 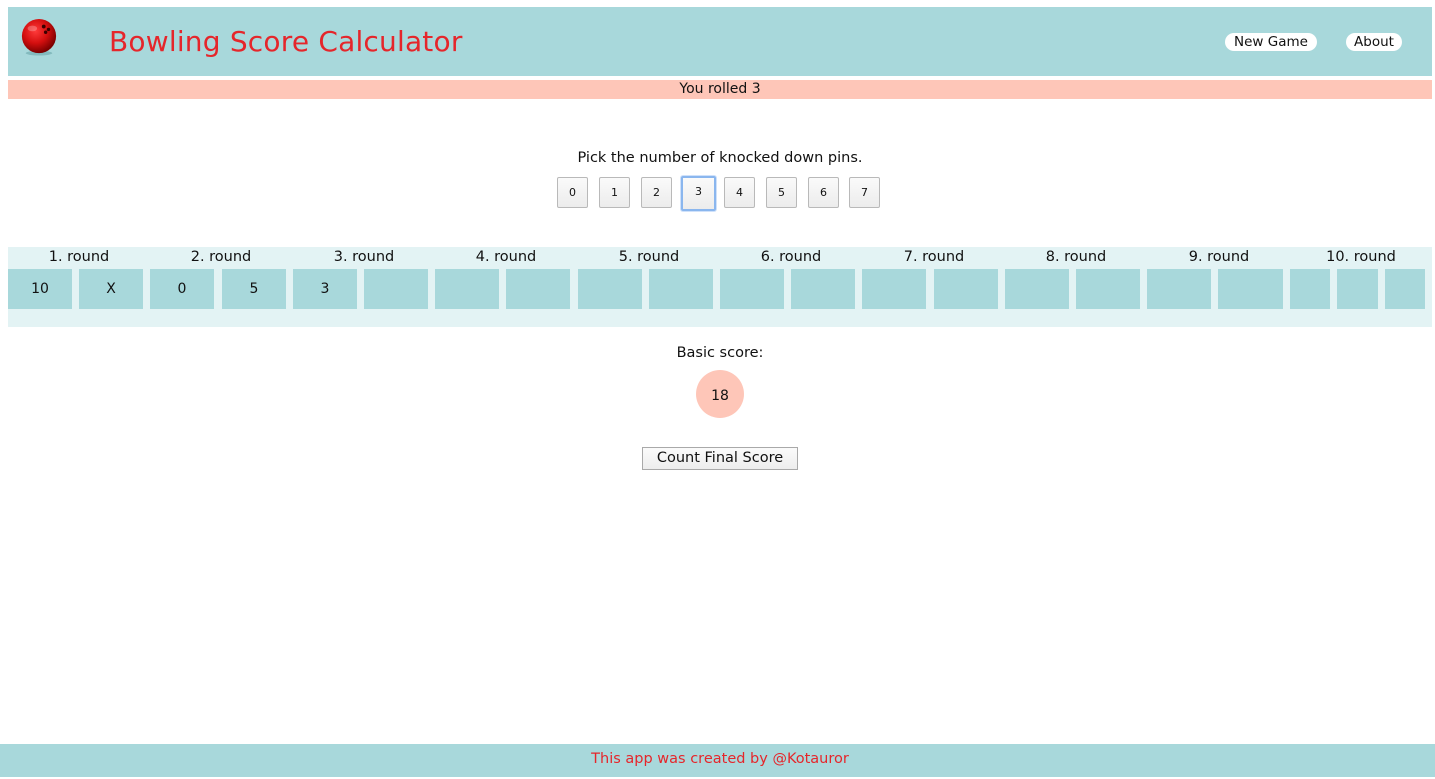 I want to click on pin-button-5: 5, so click(x=781, y=192).